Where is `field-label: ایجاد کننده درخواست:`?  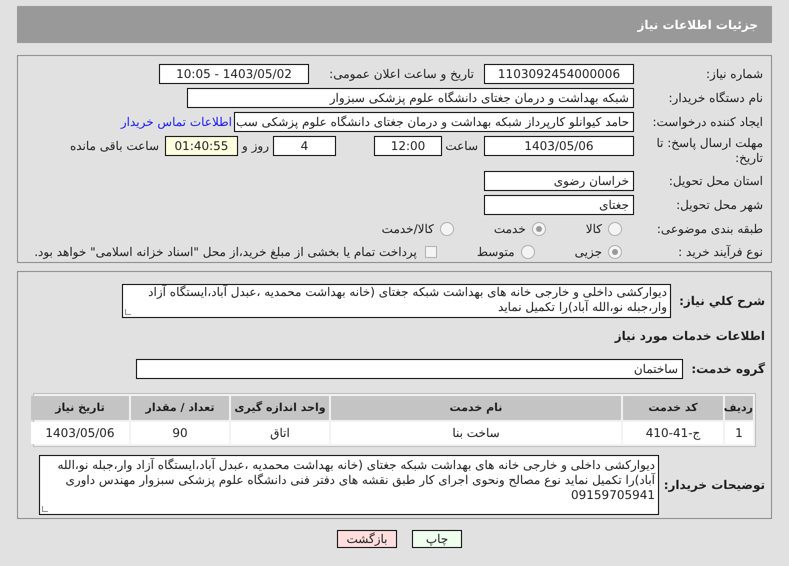
field-label: ایجاد کننده درخواست: is located at coordinates (707, 122).